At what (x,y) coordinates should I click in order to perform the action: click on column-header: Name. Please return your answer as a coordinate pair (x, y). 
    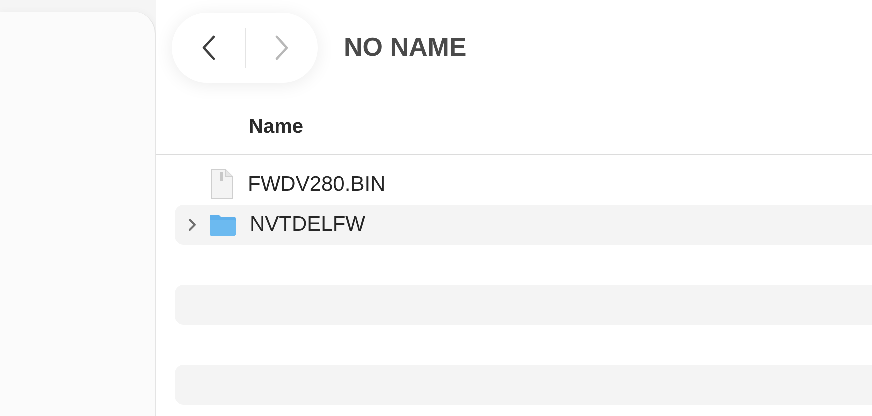
    Looking at the image, I should click on (276, 127).